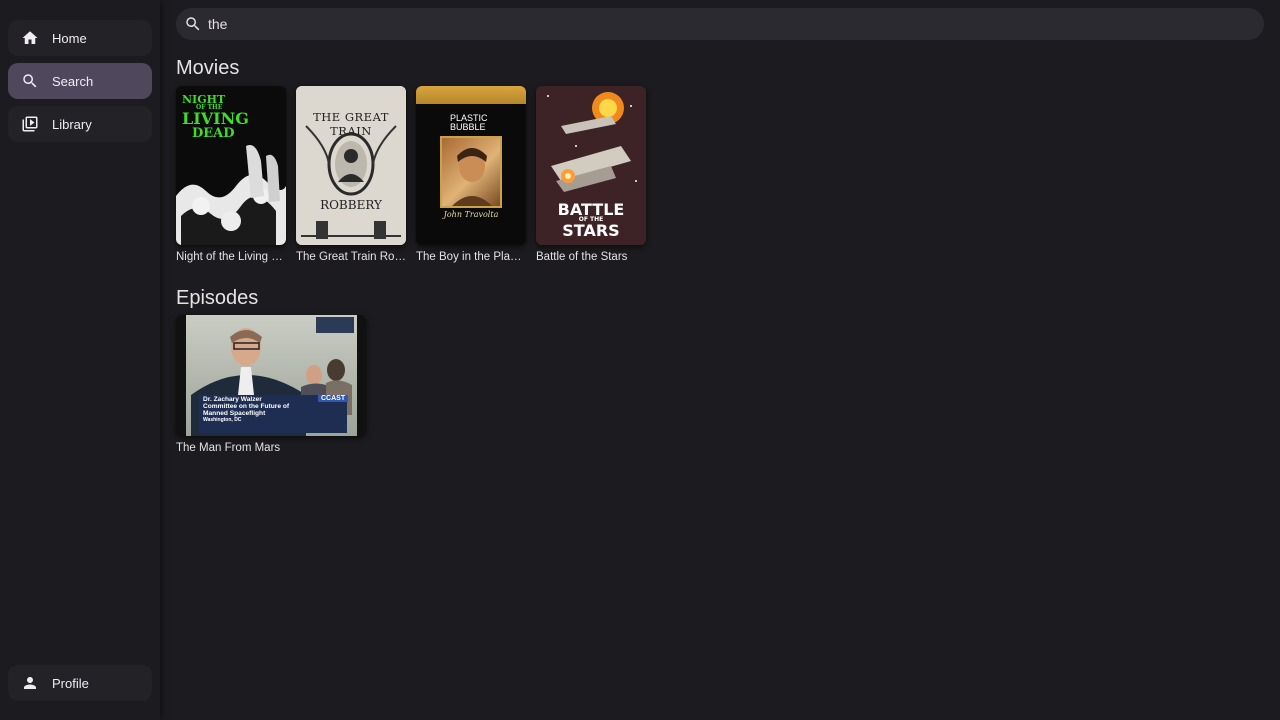 The height and width of the screenshot is (720, 1280). I want to click on home-icon, so click(30, 38).